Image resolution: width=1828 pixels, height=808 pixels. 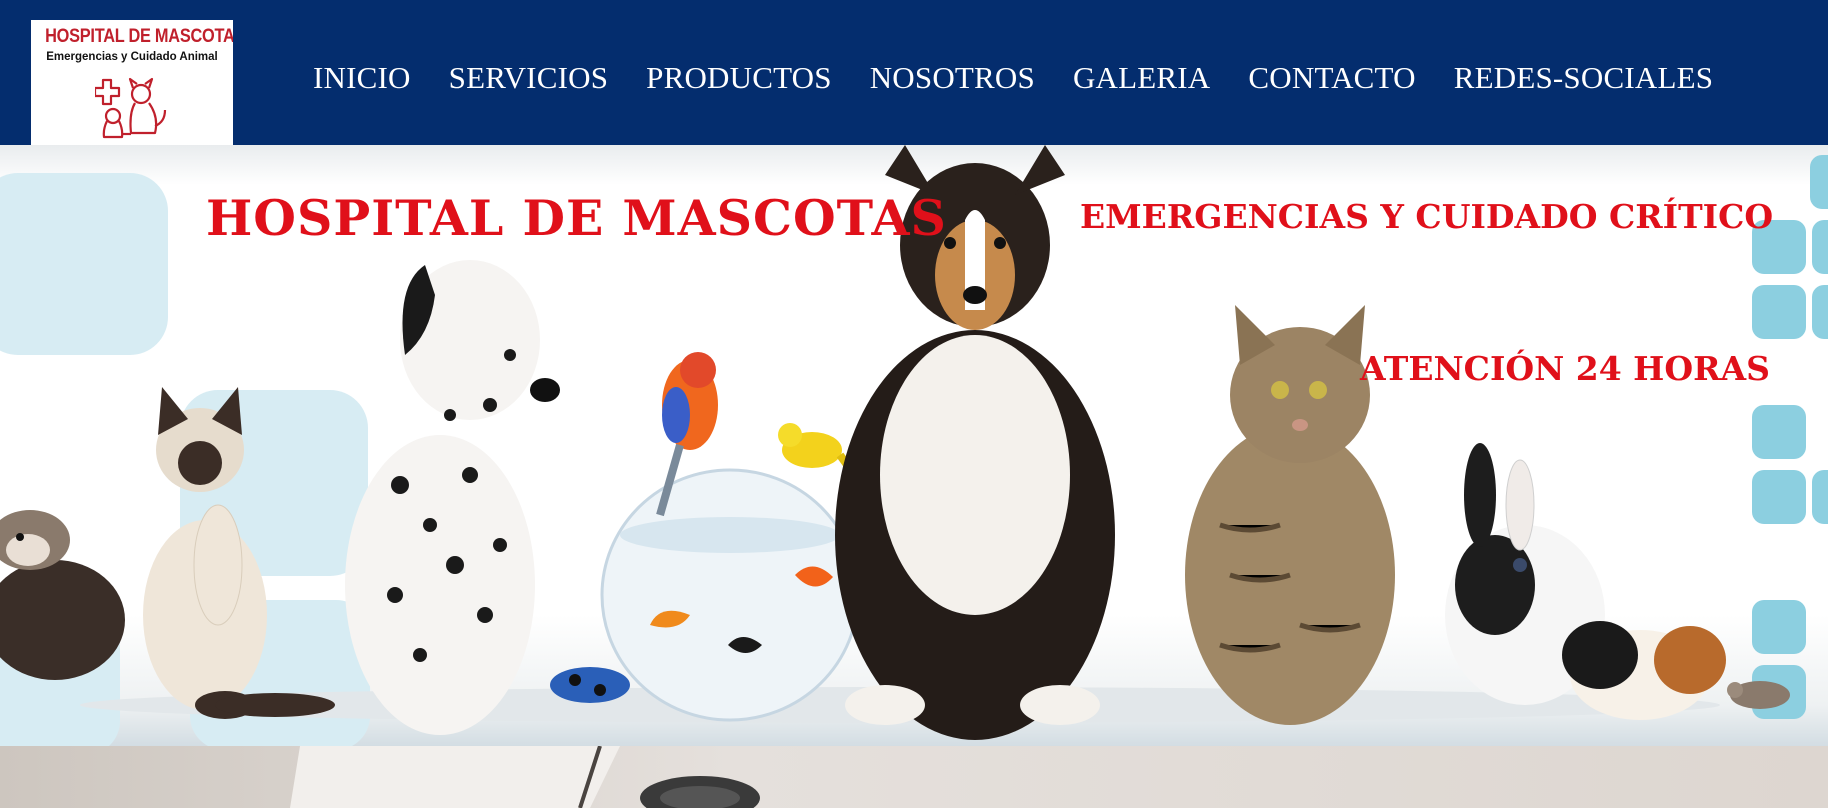 I want to click on hero-subtitle-emergencias: EMERGENCIAS Y CUIDADO CRÍTICO, so click(x=1427, y=216).